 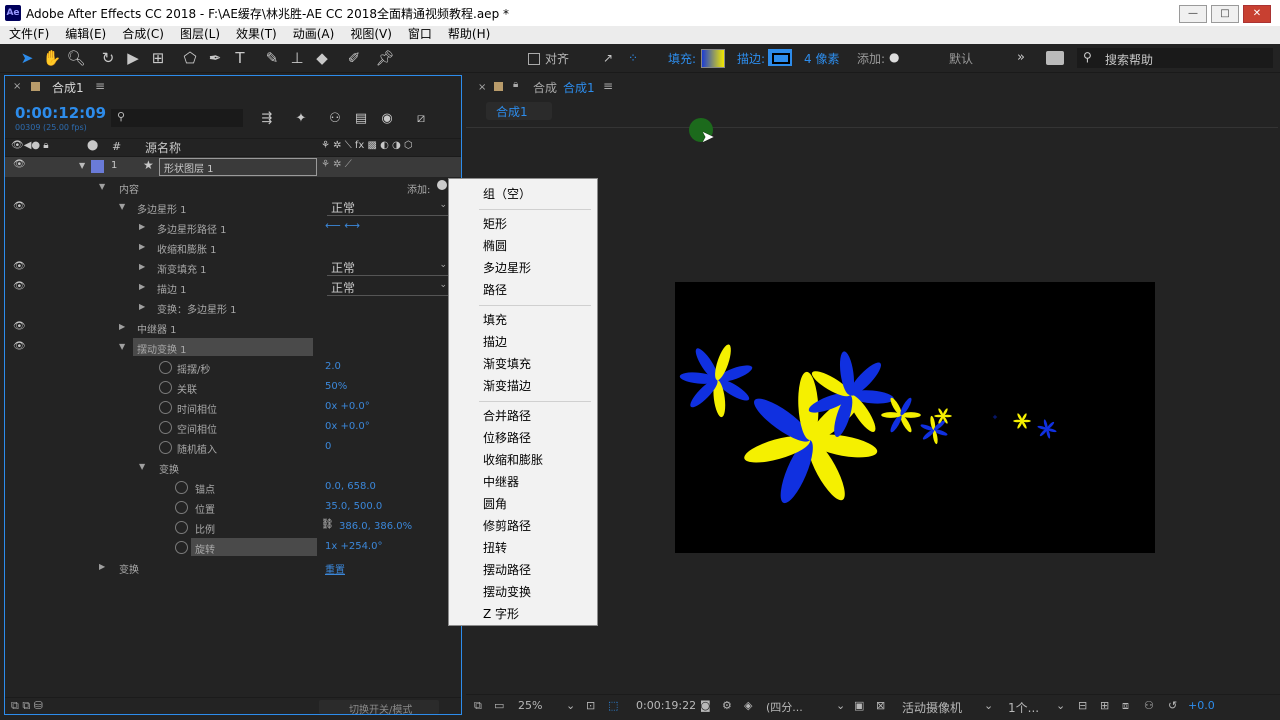 I want to click on lock-icon: 🔒︎, so click(x=515, y=84).